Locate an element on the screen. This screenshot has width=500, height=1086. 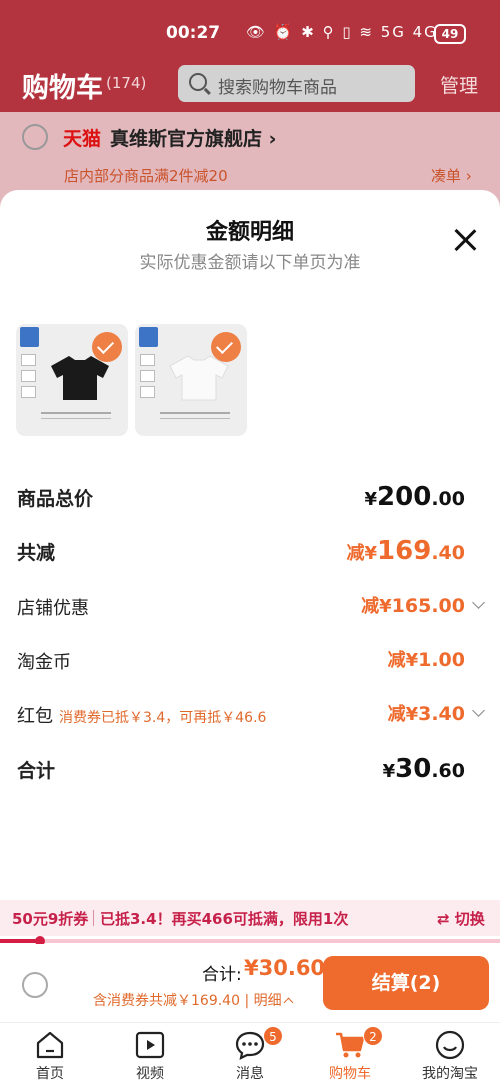
row-label: 合计 is located at coordinates (36, 771).